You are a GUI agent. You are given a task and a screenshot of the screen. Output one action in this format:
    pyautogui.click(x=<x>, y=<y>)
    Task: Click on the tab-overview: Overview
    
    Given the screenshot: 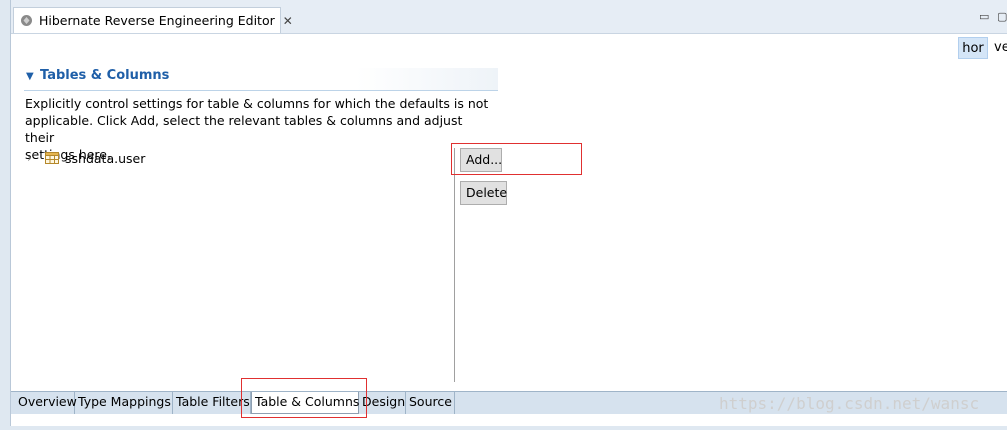 What is the action you would take?
    pyautogui.click(x=46, y=403)
    